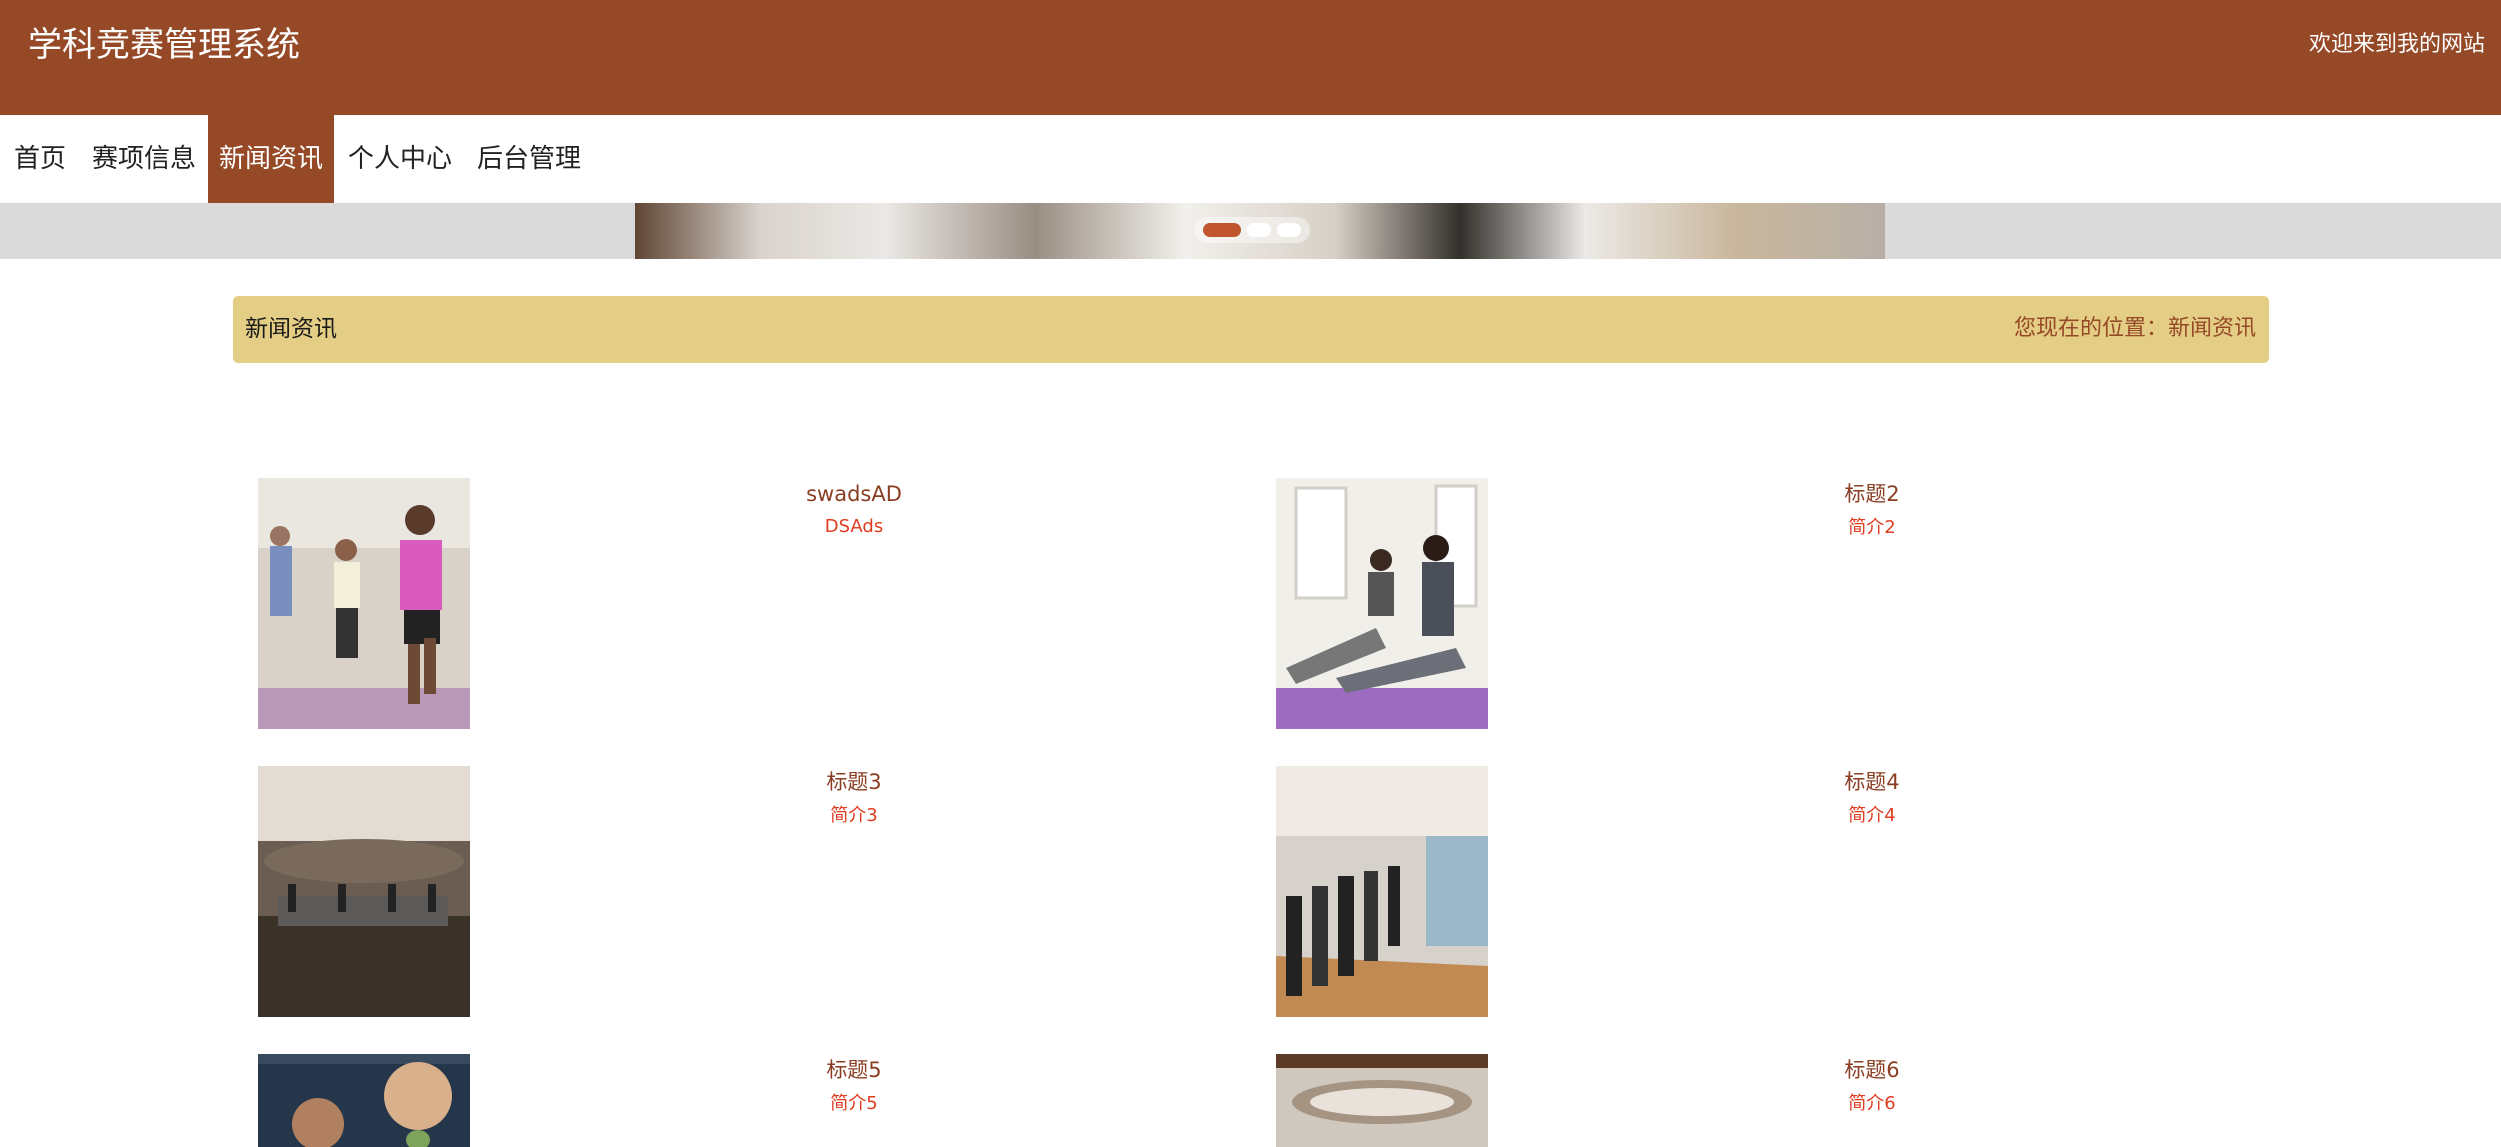  What do you see at coordinates (1872, 494) in the screenshot?
I see `news-title: 标题2` at bounding box center [1872, 494].